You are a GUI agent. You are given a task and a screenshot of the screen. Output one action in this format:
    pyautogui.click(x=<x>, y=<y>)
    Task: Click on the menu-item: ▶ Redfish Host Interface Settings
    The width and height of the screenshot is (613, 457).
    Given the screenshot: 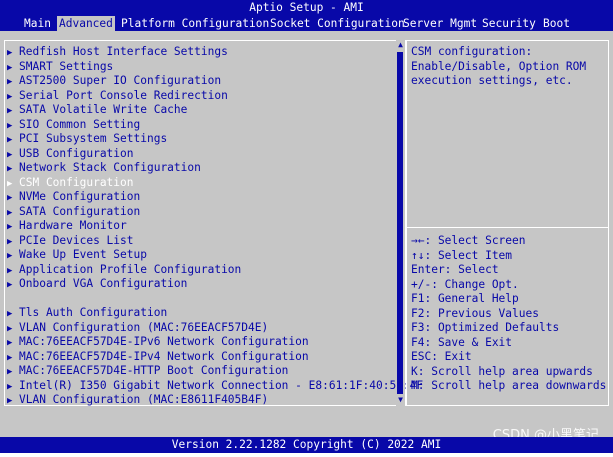 What is the action you would take?
    pyautogui.click(x=200, y=52)
    